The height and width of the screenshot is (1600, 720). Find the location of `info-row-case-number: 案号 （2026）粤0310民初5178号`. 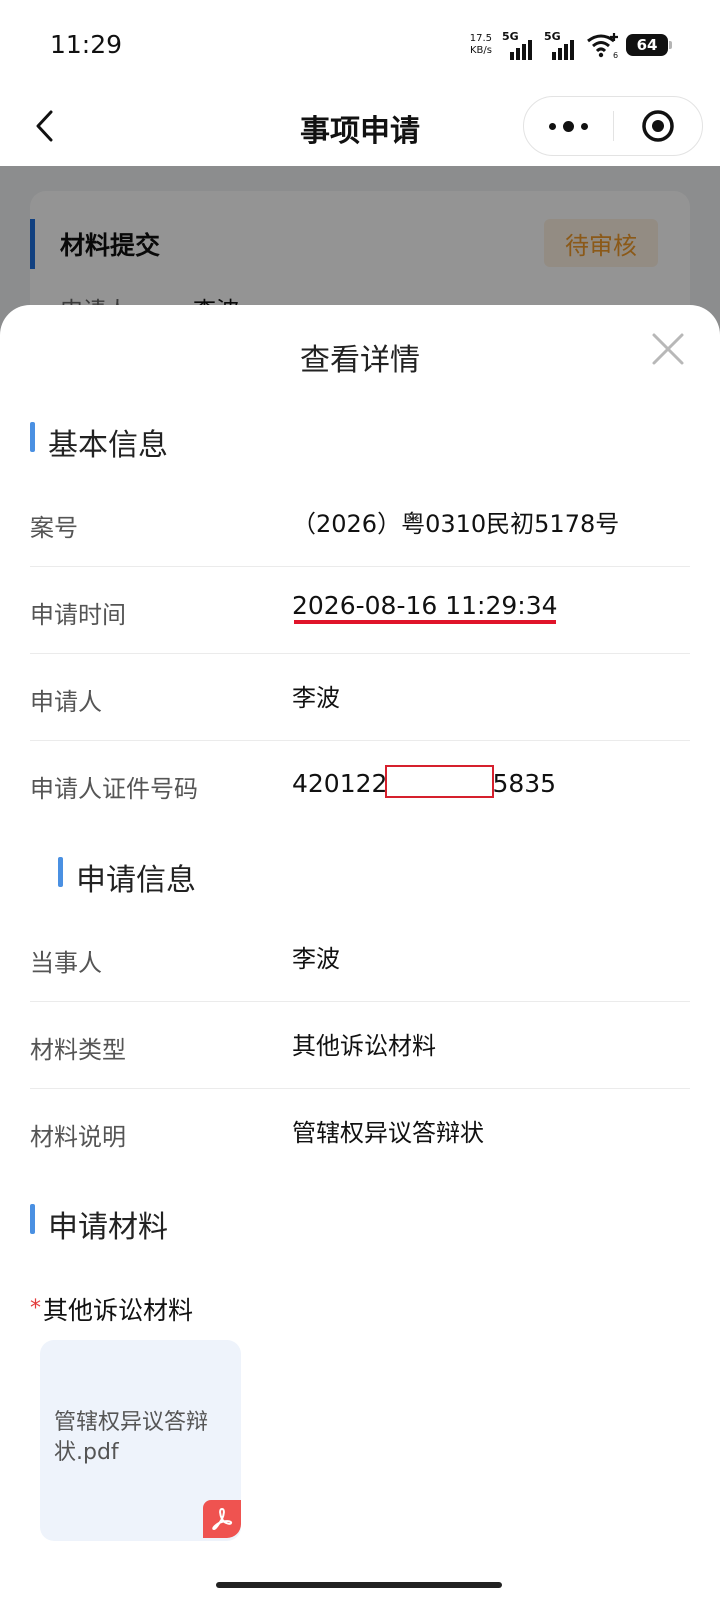

info-row-case-number: 案号 （2026）粤0310民初5178号 is located at coordinates (360, 523).